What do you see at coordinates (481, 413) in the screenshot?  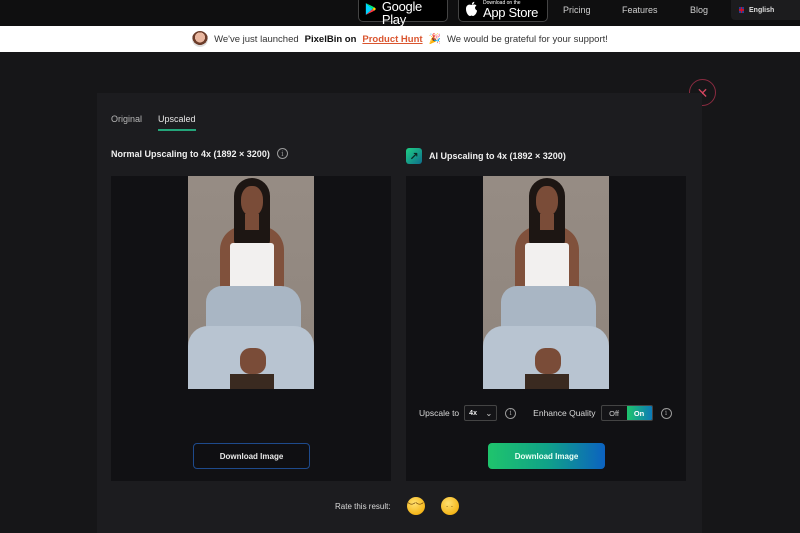 I see `upscale-factor-select: 4x ⌄` at bounding box center [481, 413].